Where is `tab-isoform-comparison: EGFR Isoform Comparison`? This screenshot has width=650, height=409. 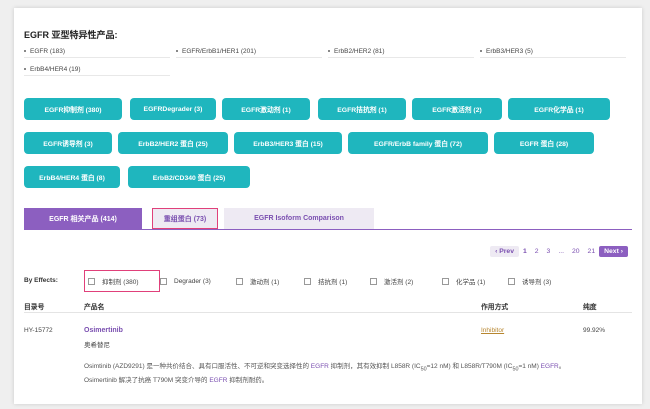
tab-isoform-comparison: EGFR Isoform Comparison is located at coordinates (299, 218).